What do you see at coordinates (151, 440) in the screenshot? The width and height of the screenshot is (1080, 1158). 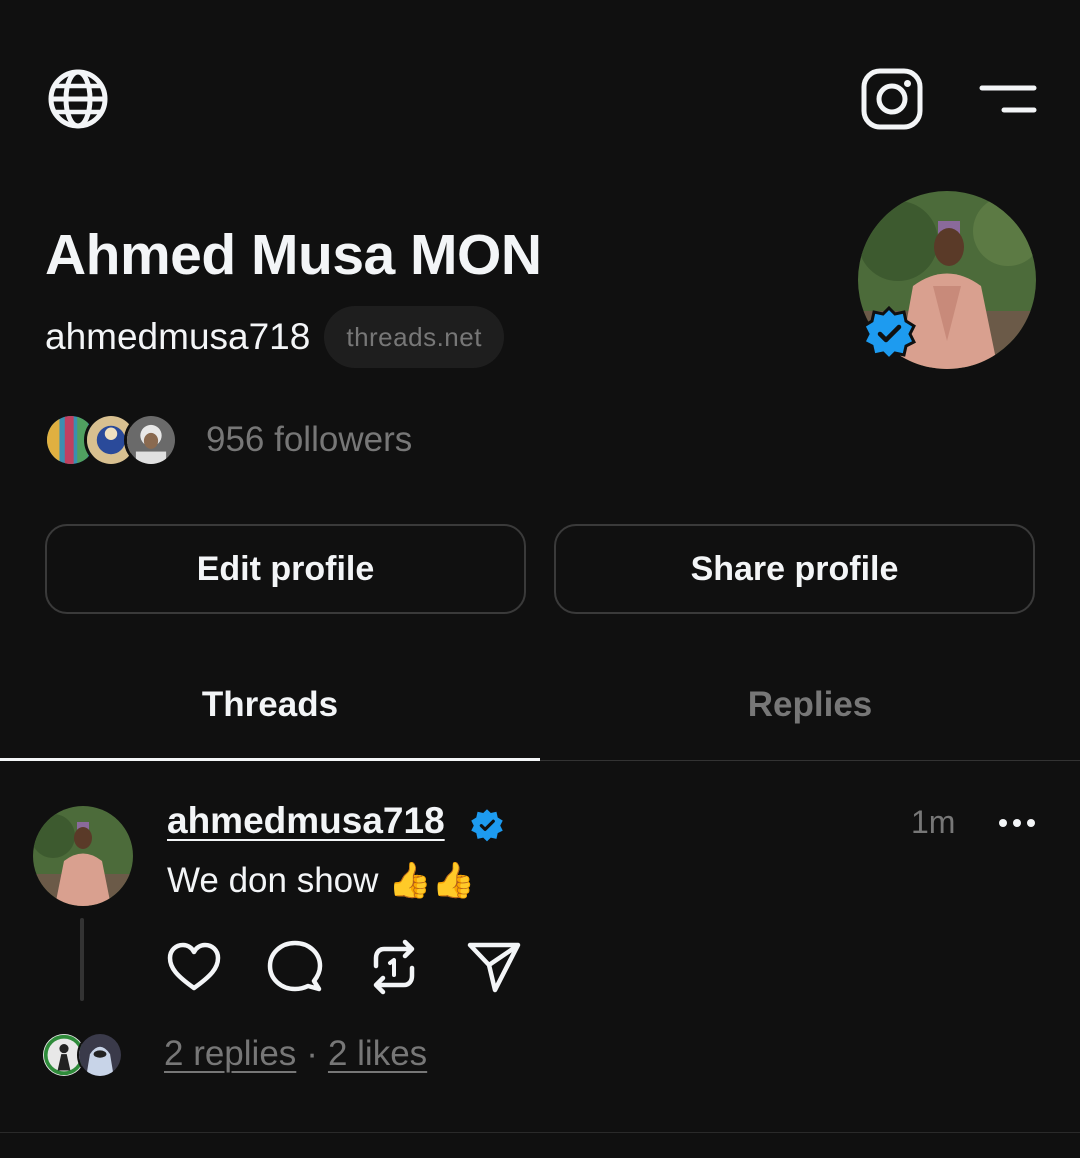 I see `follower-avatar` at bounding box center [151, 440].